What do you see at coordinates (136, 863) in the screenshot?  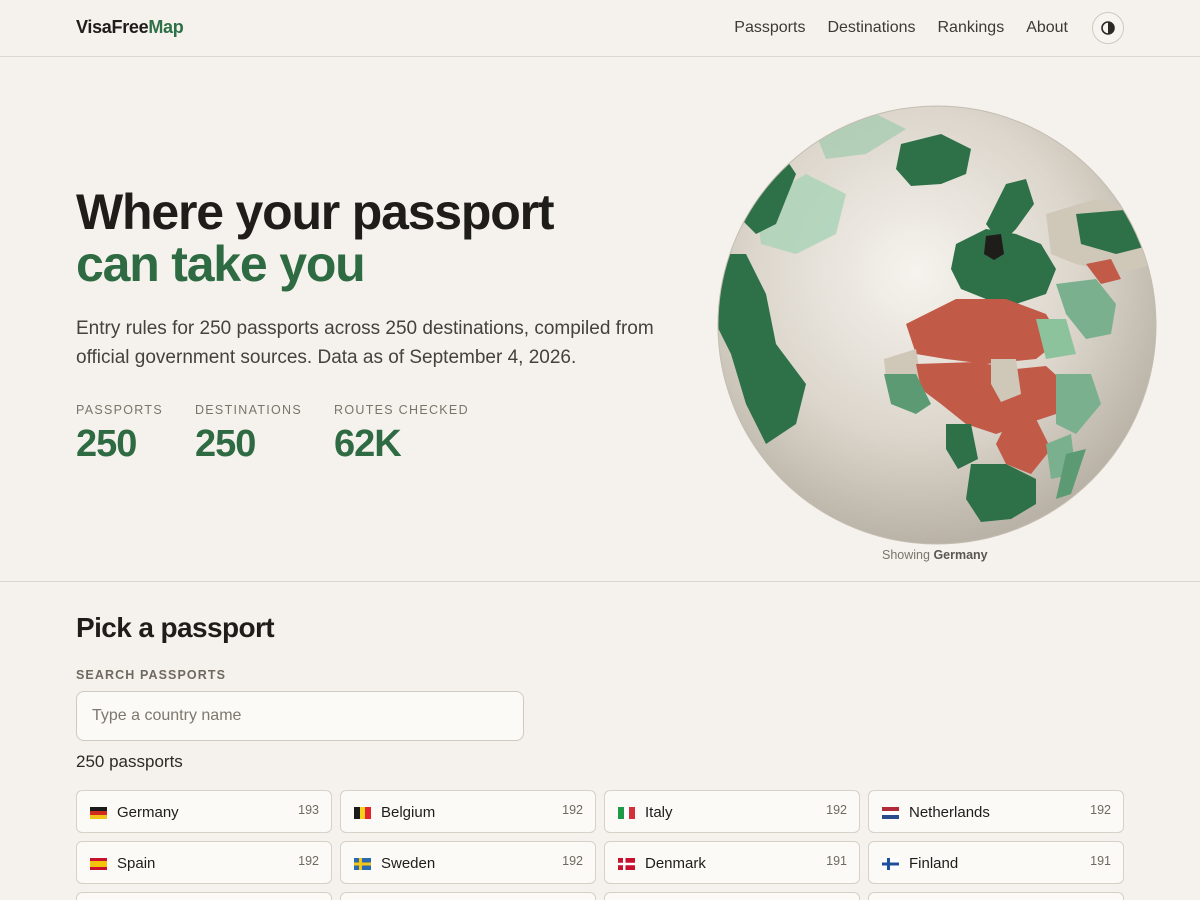 I see `passport-name: Spain` at bounding box center [136, 863].